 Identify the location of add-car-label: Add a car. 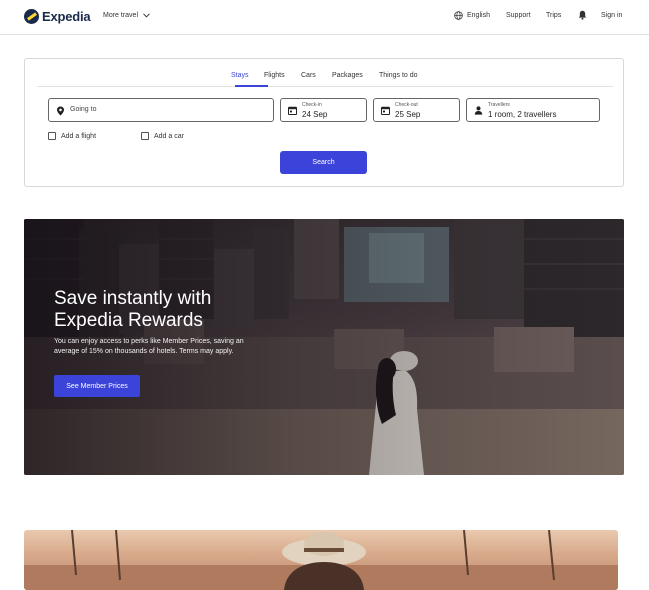
(169, 136).